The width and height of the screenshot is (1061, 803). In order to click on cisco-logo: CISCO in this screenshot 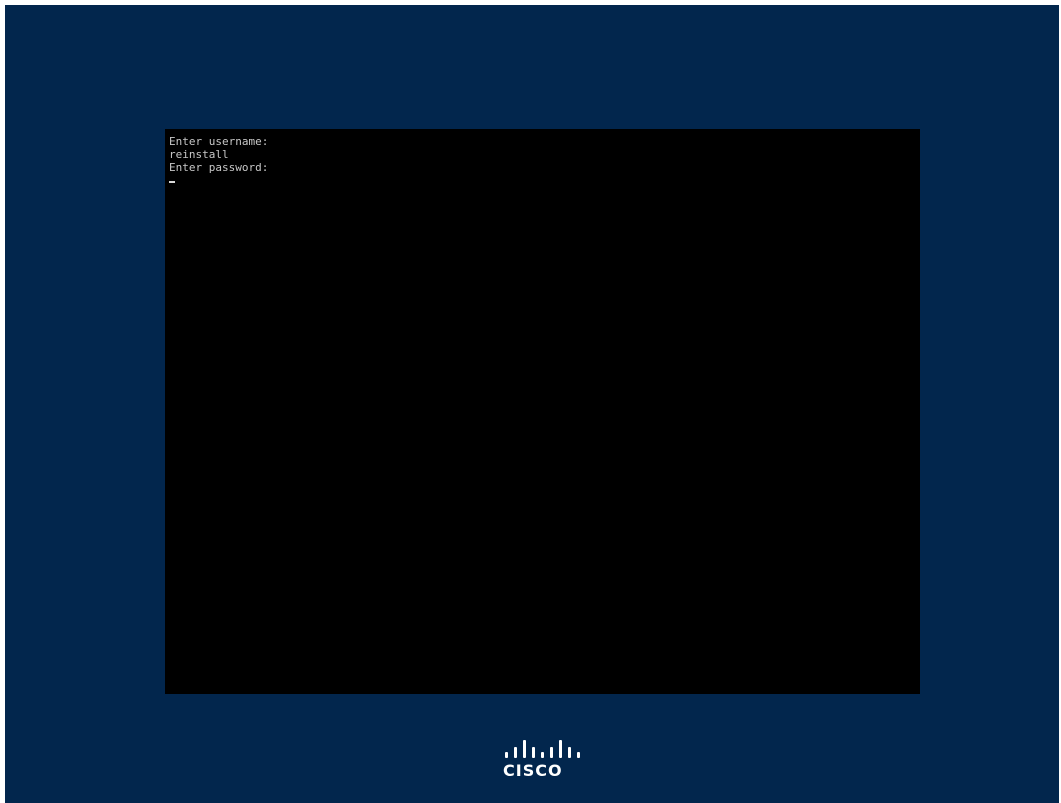, I will do `click(548, 760)`.